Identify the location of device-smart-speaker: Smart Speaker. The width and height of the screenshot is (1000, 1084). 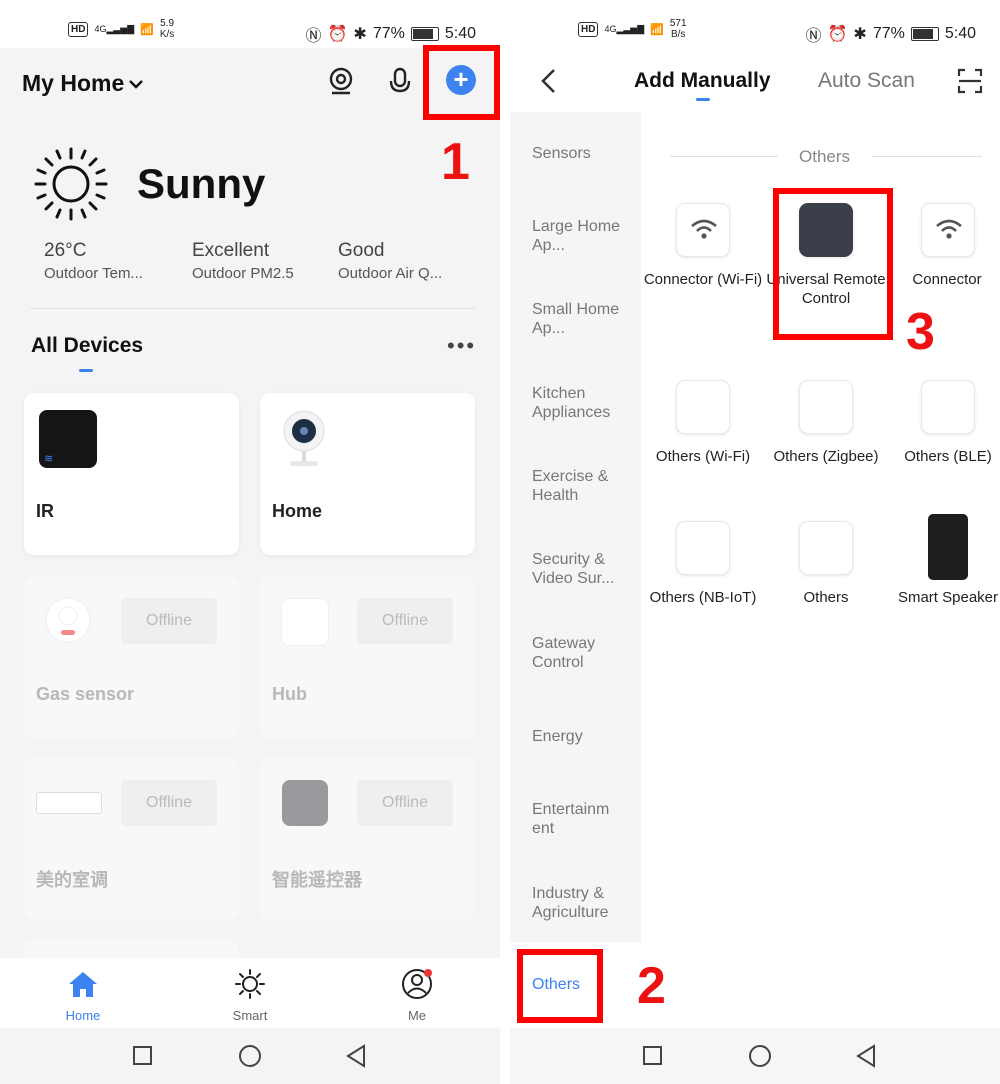
(944, 572).